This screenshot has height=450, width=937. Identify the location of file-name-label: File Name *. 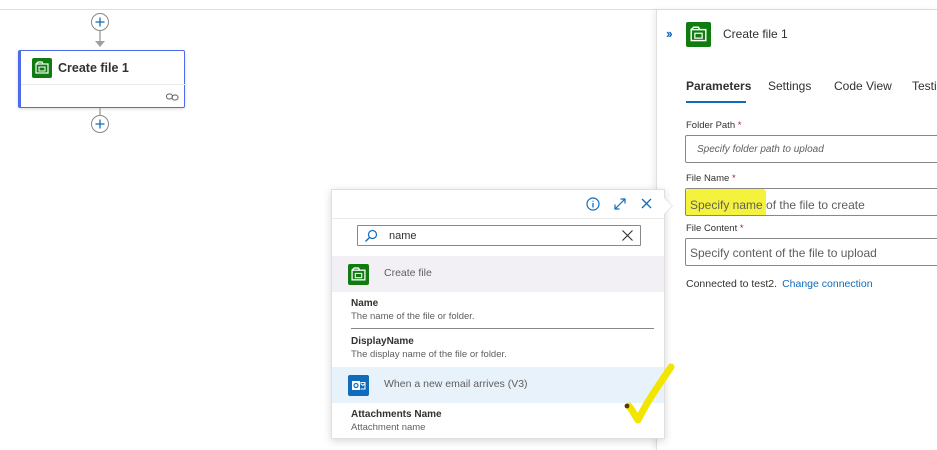
(711, 178).